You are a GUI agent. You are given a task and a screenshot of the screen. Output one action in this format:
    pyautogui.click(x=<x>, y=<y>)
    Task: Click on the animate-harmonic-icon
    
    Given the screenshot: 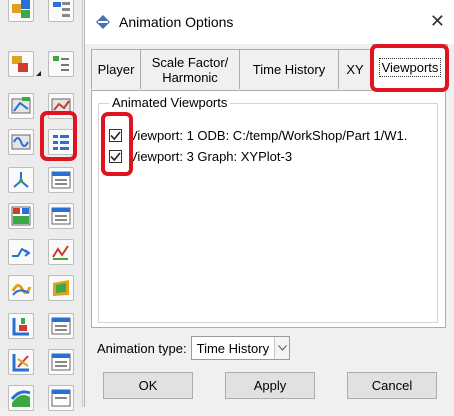 What is the action you would take?
    pyautogui.click(x=21, y=142)
    